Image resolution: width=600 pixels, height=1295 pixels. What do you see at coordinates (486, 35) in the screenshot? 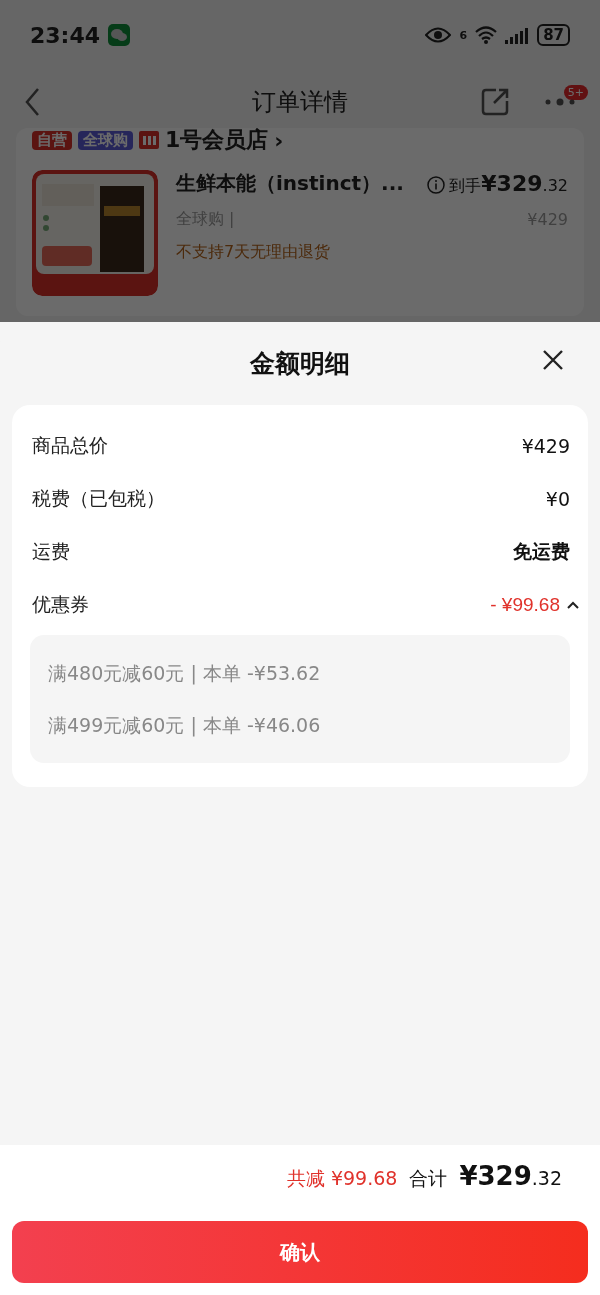
I see `wifi-icon` at bounding box center [486, 35].